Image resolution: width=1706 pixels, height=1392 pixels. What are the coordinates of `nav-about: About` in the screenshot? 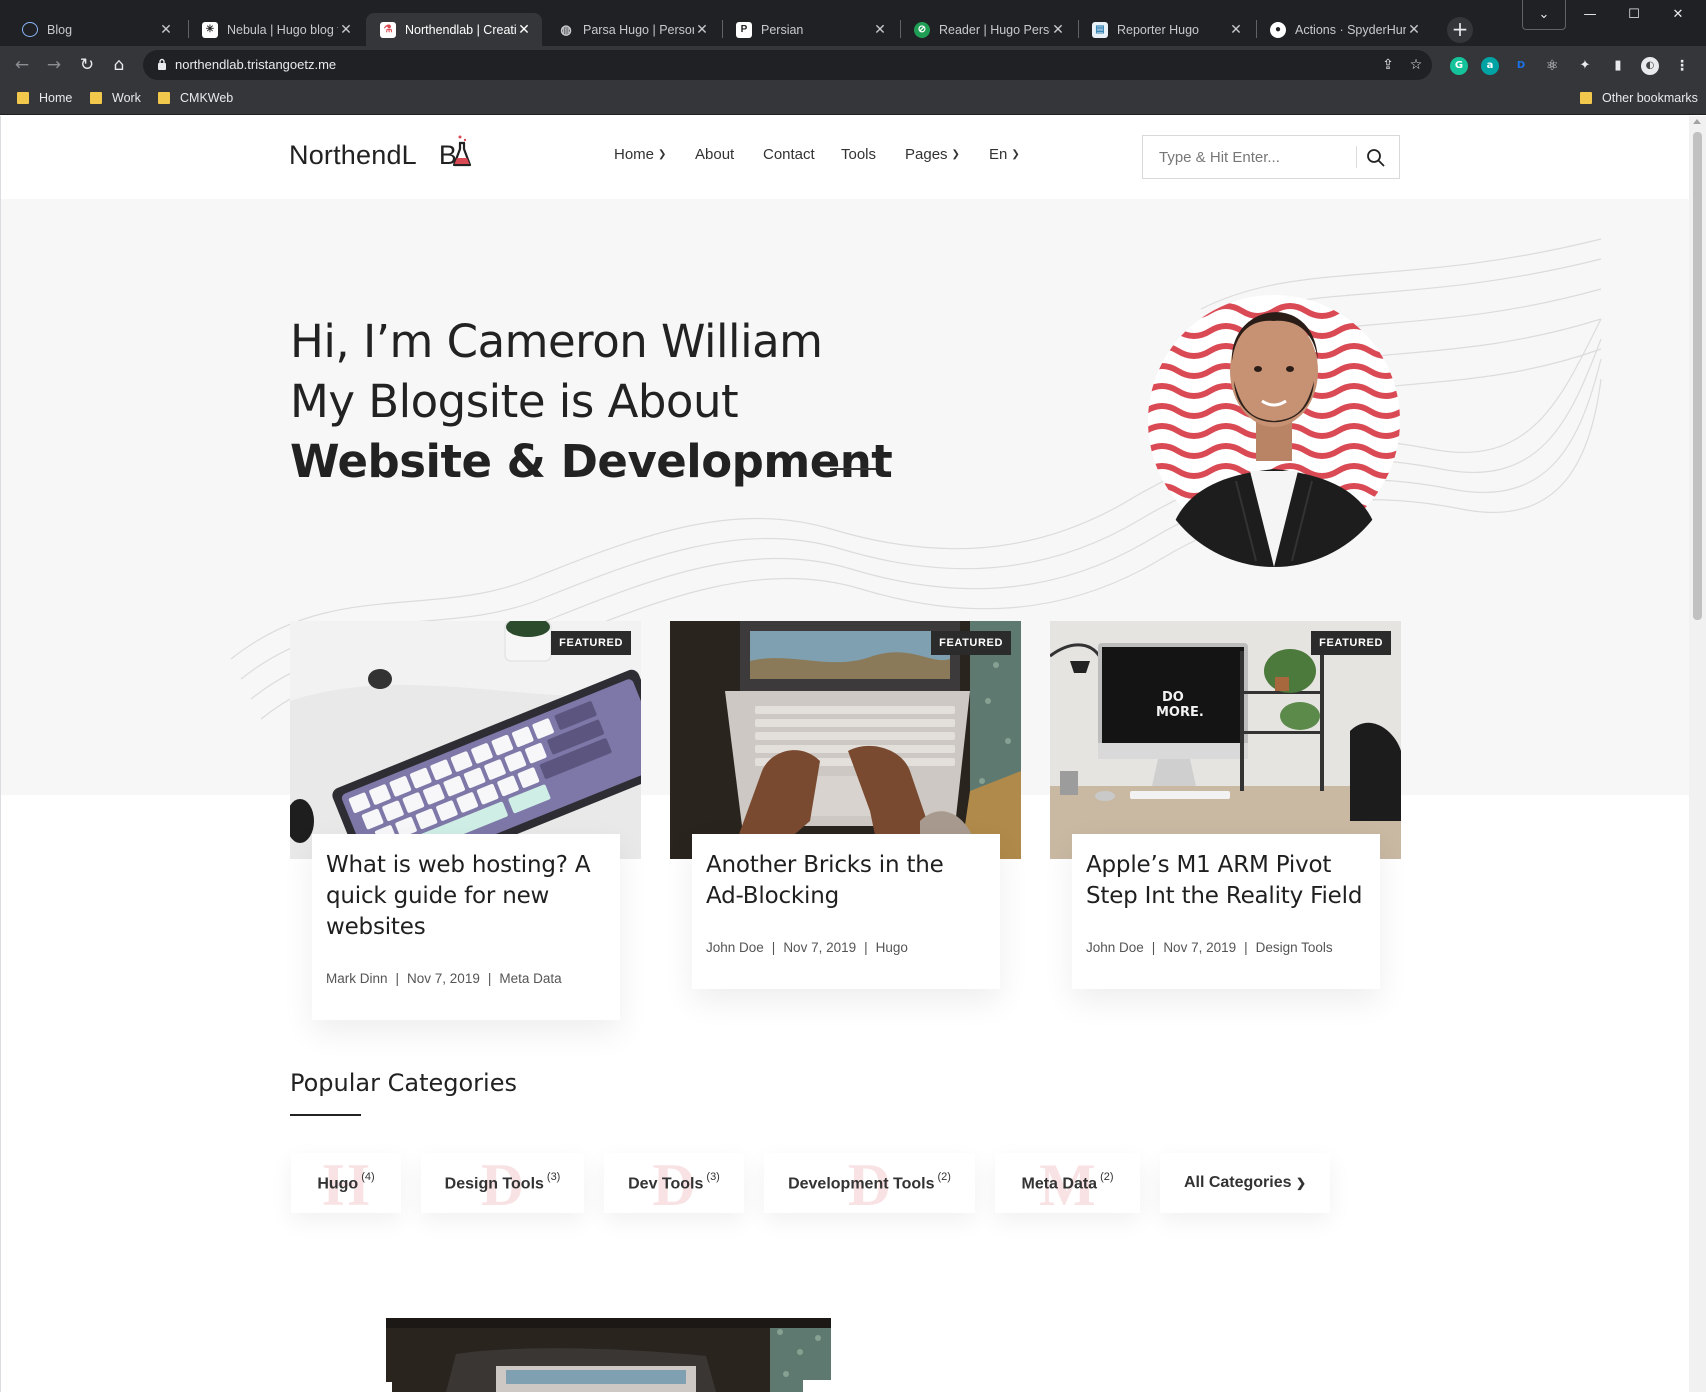 It's located at (714, 154).